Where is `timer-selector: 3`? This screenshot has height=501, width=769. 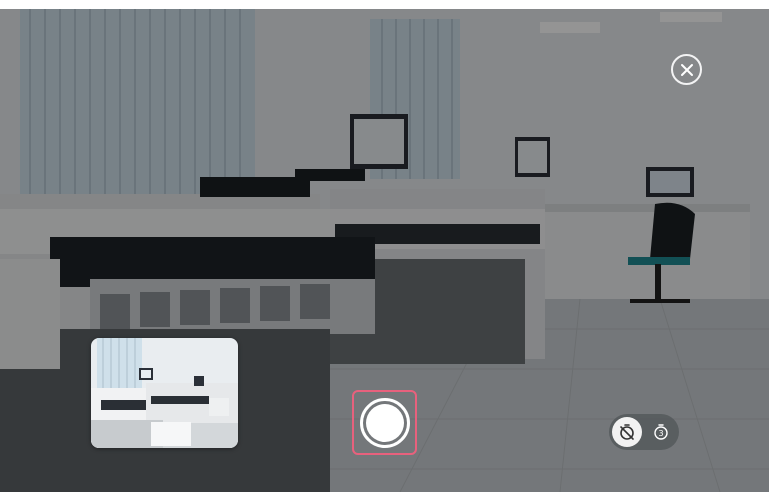 timer-selector: 3 is located at coordinates (644, 432).